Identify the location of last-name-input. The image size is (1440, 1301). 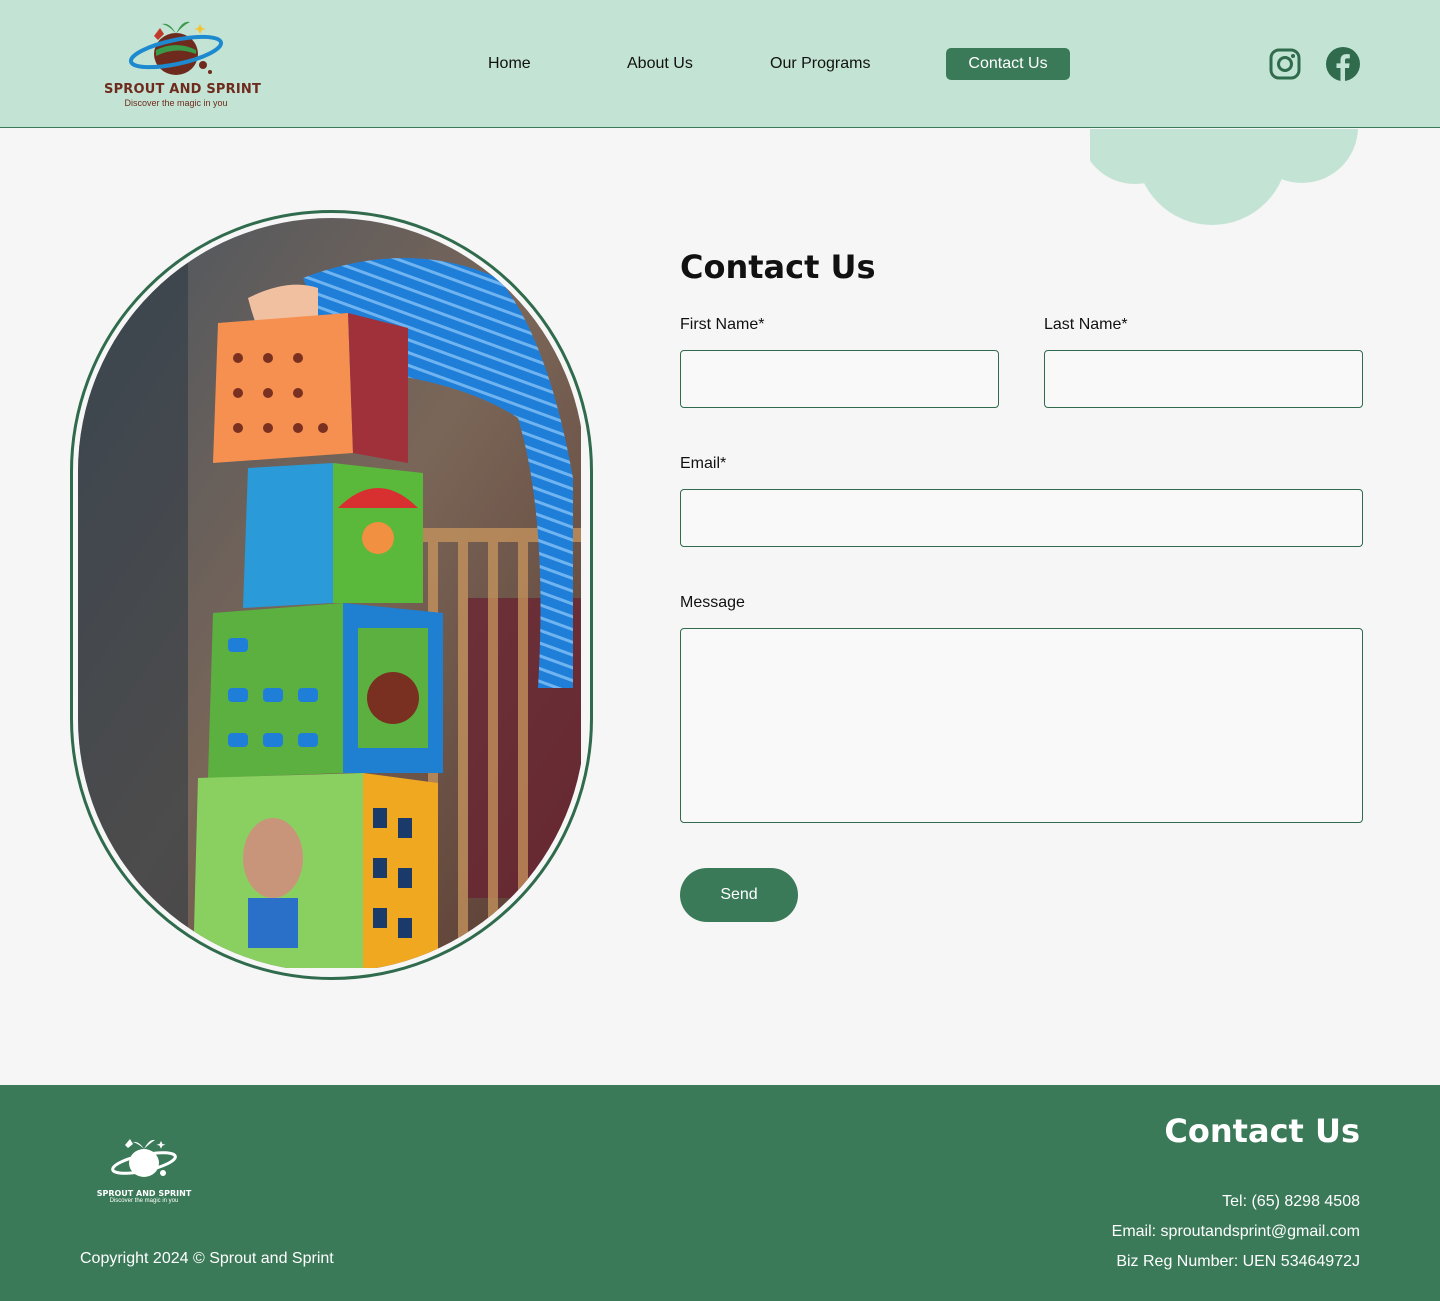
(1203, 379).